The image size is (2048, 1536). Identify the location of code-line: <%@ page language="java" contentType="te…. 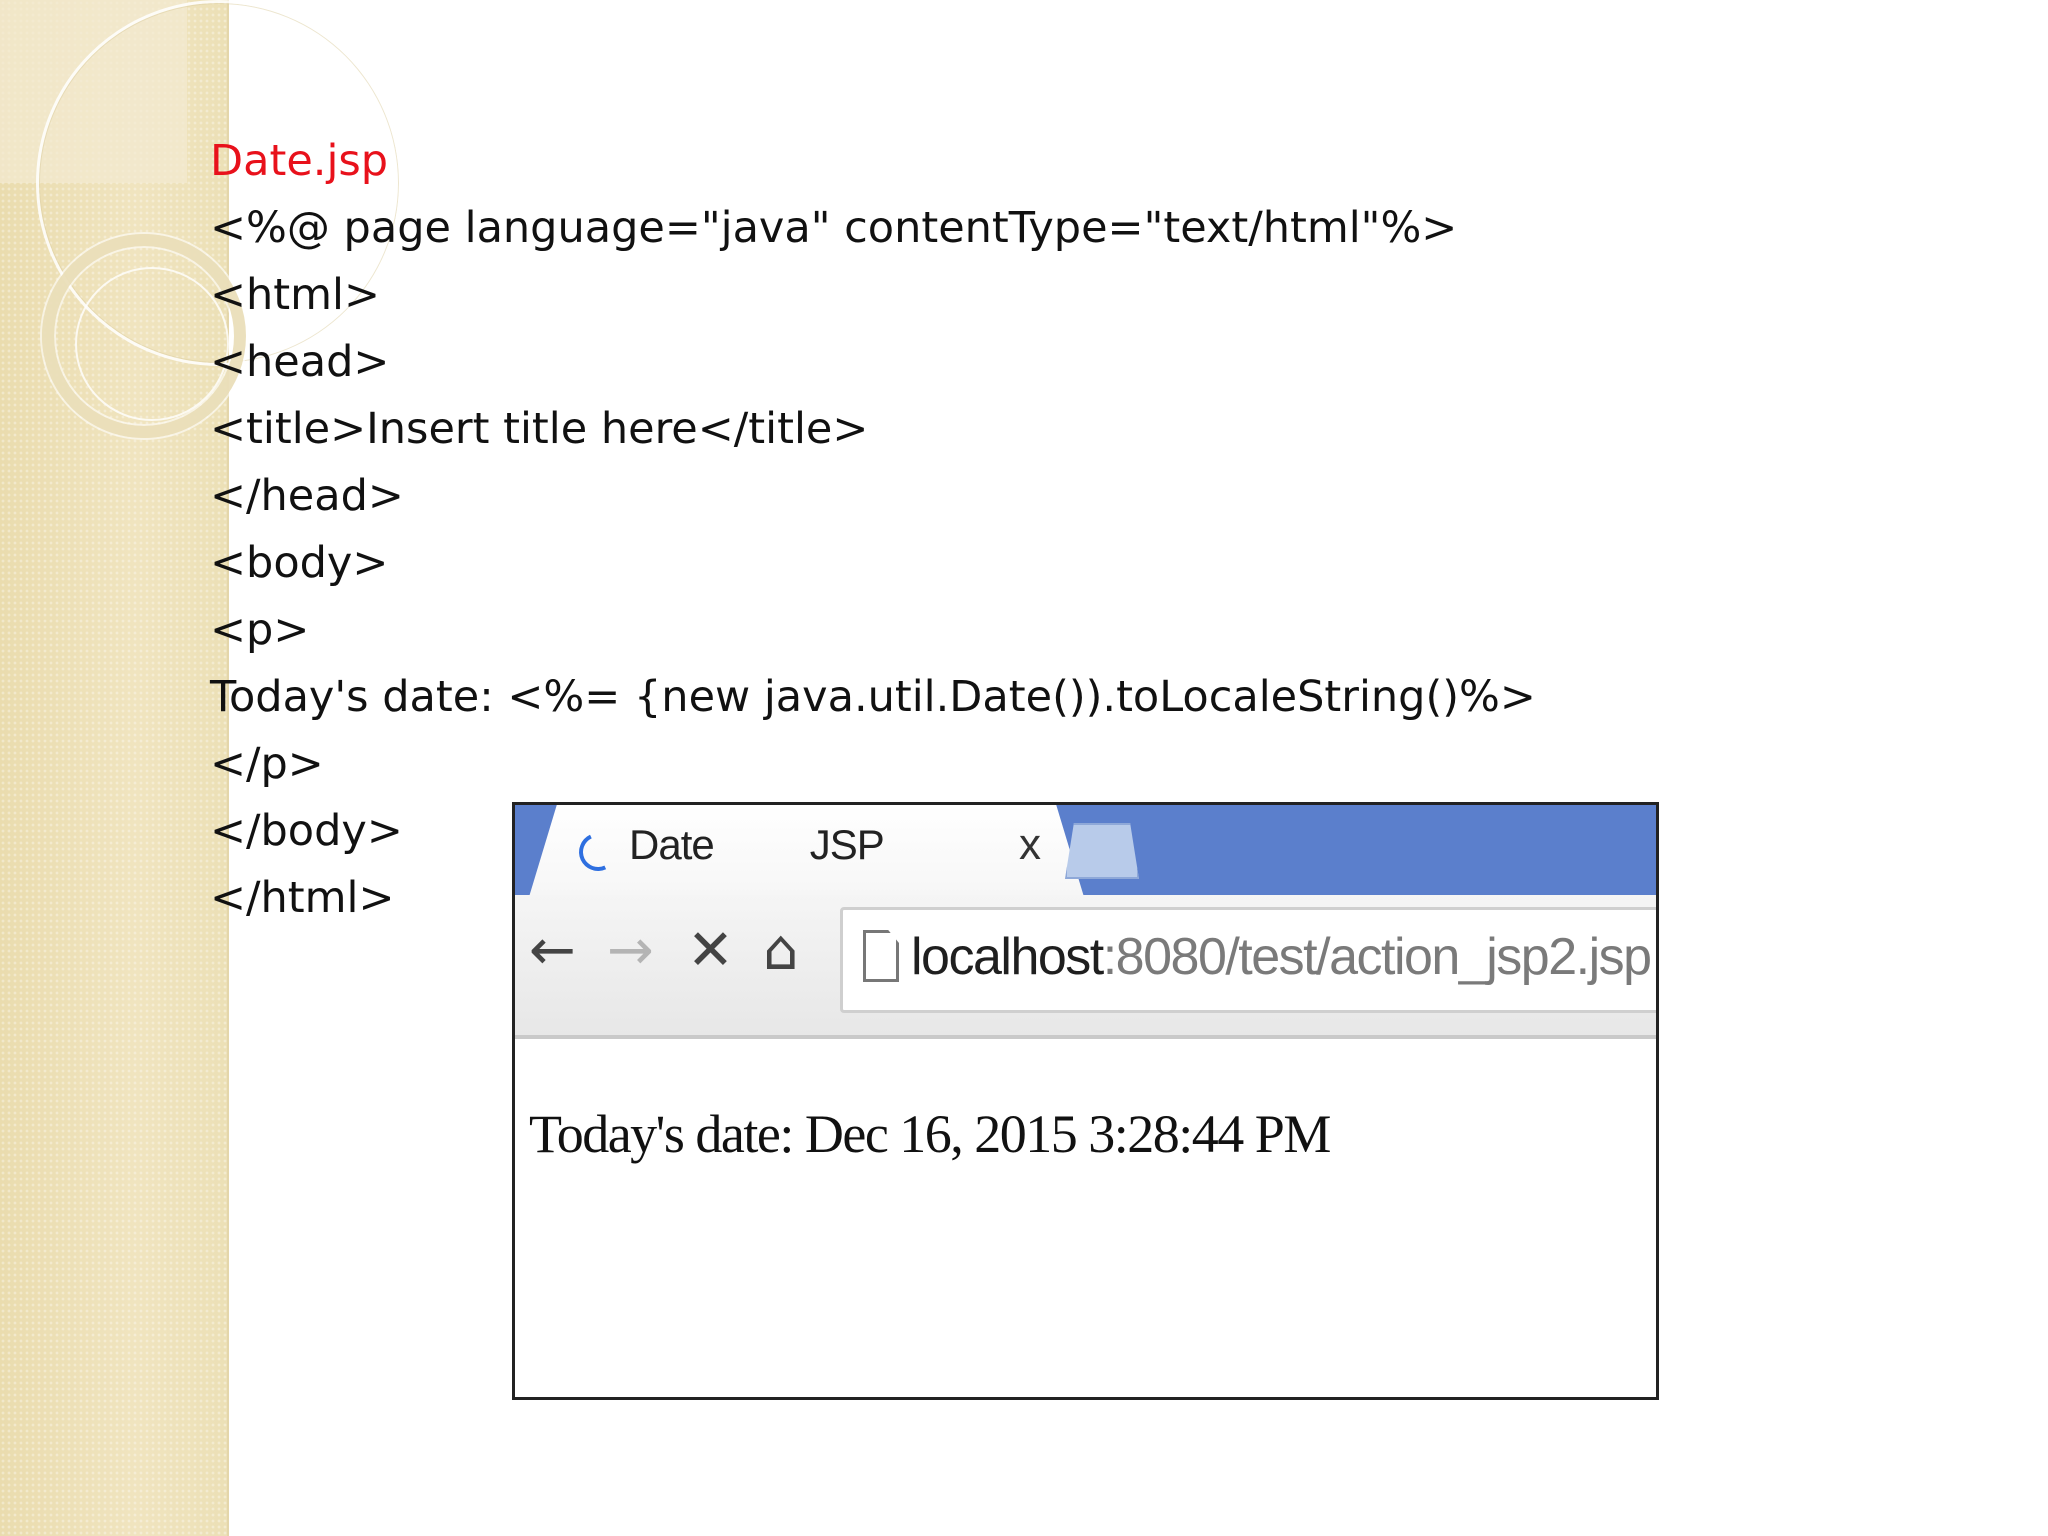
(834, 228).